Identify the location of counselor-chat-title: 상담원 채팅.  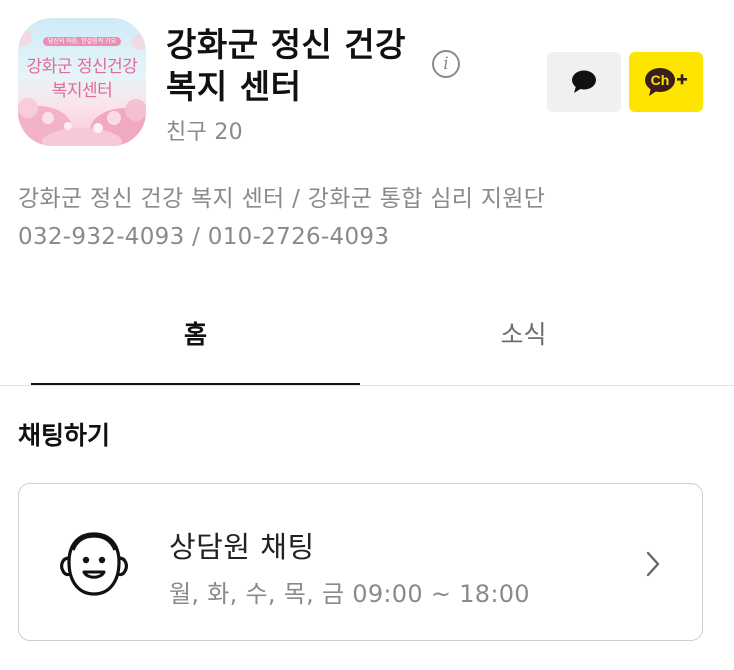
(242, 547).